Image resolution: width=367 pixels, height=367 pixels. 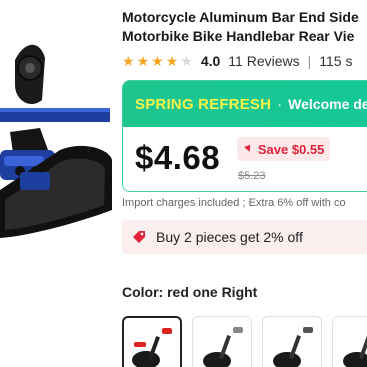 What do you see at coordinates (291, 149) in the screenshot?
I see `save-amount: Save $0.55` at bounding box center [291, 149].